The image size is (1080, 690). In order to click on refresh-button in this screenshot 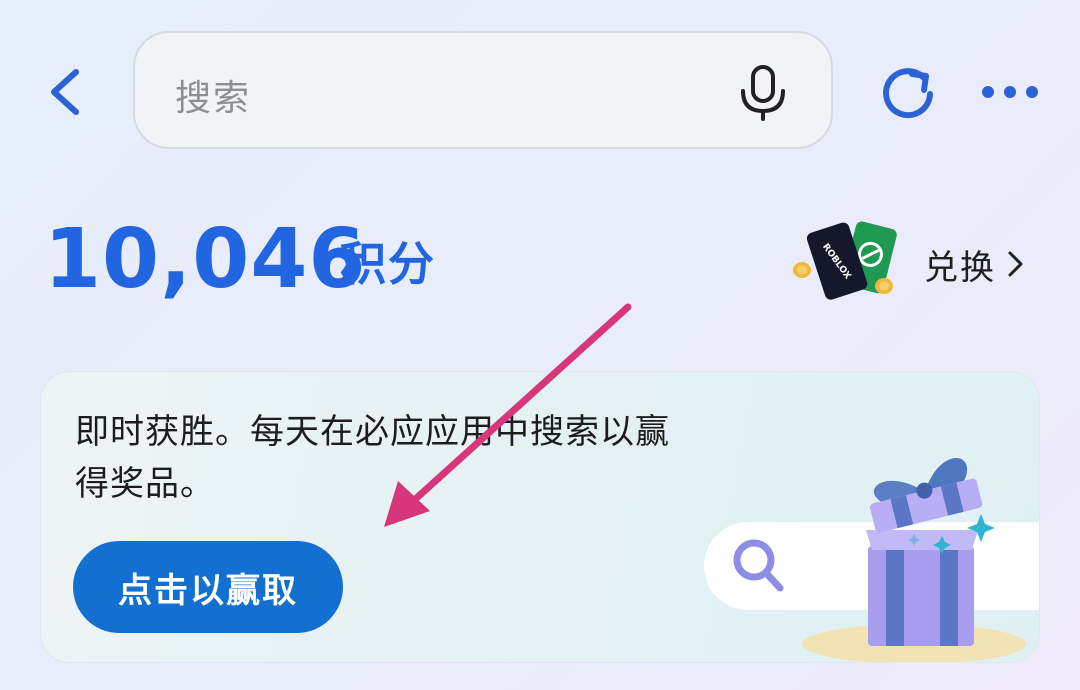, I will do `click(908, 93)`.